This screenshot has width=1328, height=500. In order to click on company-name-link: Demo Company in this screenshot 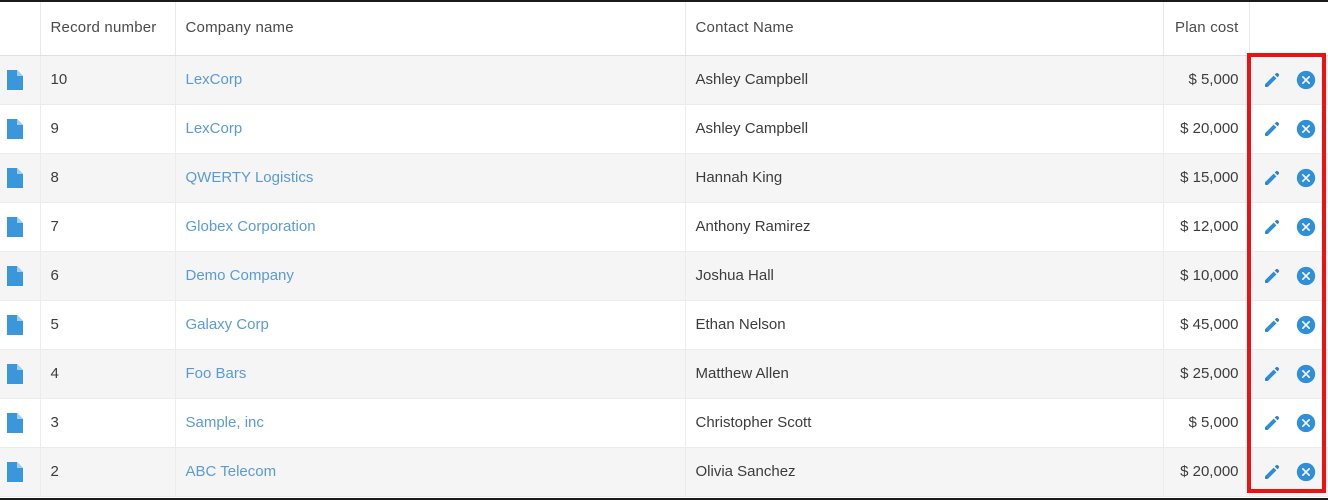, I will do `click(240, 275)`.